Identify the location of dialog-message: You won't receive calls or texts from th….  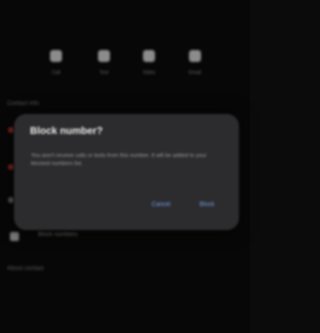
(119, 160).